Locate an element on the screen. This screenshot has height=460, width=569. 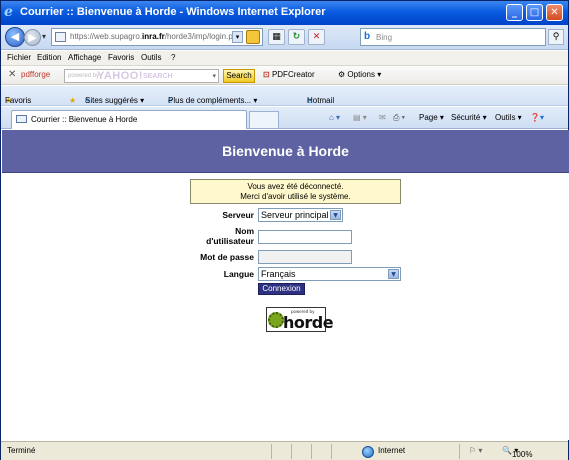
address-dropdown-icon: ▾ is located at coordinates (237, 37).